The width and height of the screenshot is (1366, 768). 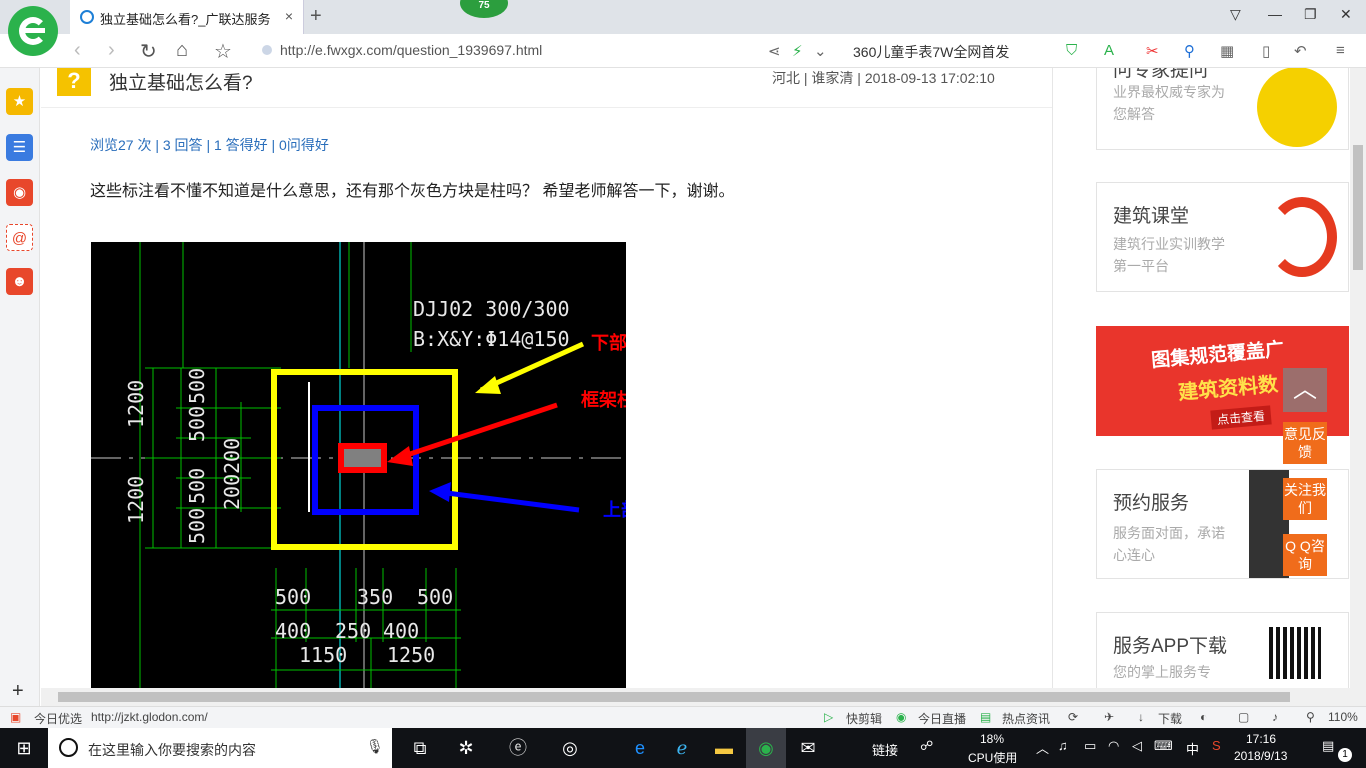 What do you see at coordinates (181, 83) in the screenshot?
I see `question-title: 独立基础怎么看?` at bounding box center [181, 83].